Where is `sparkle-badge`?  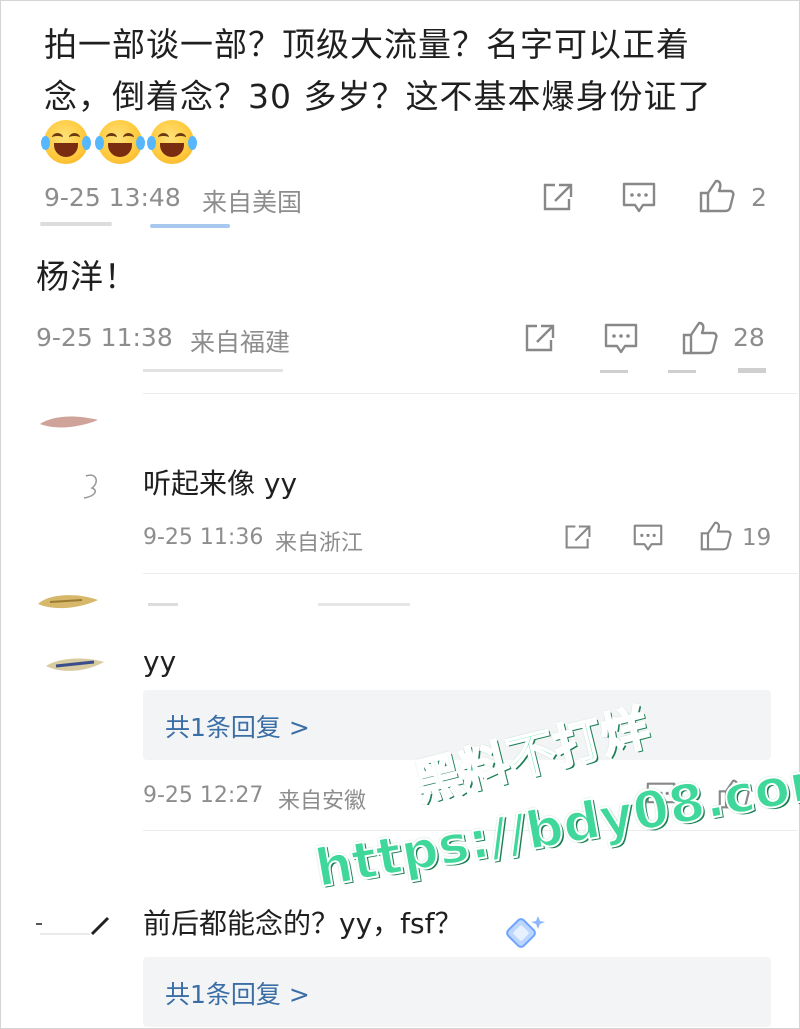 sparkle-badge is located at coordinates (523, 933).